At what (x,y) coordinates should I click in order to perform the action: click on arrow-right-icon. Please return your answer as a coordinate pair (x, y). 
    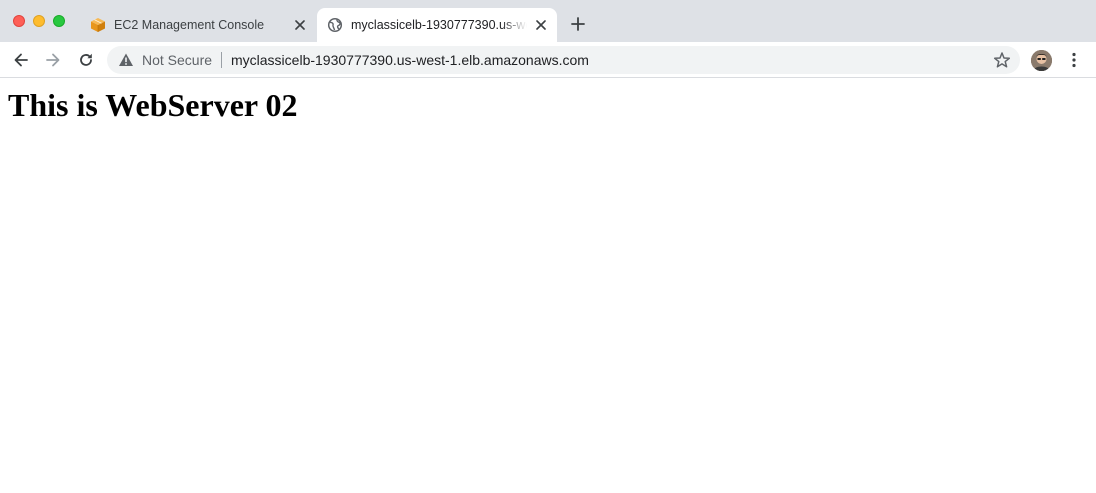
    Looking at the image, I should click on (53, 60).